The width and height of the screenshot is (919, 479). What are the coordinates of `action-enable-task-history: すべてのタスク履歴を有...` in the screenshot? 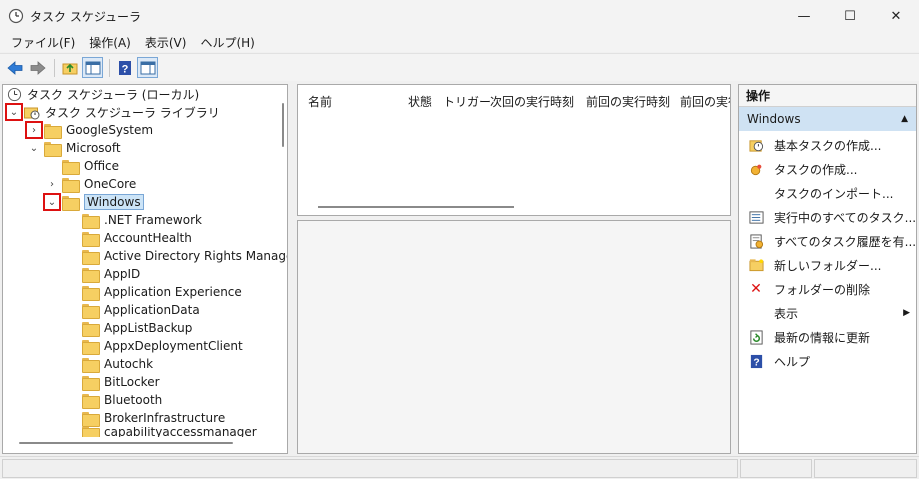 It's located at (827, 241).